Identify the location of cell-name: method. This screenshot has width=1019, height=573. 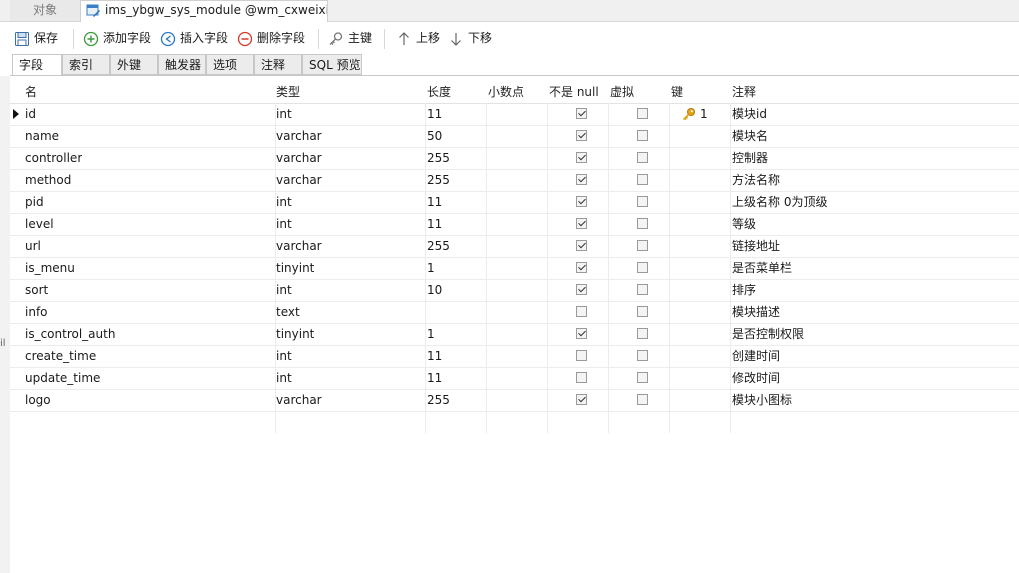
(48, 180).